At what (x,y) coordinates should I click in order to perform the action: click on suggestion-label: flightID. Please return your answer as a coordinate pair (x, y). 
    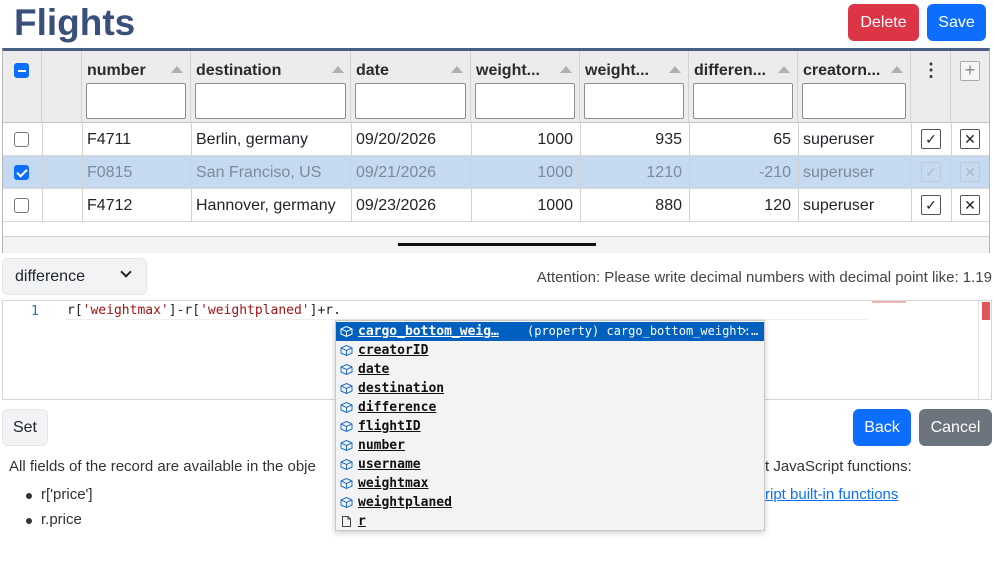
    Looking at the image, I should click on (389, 426).